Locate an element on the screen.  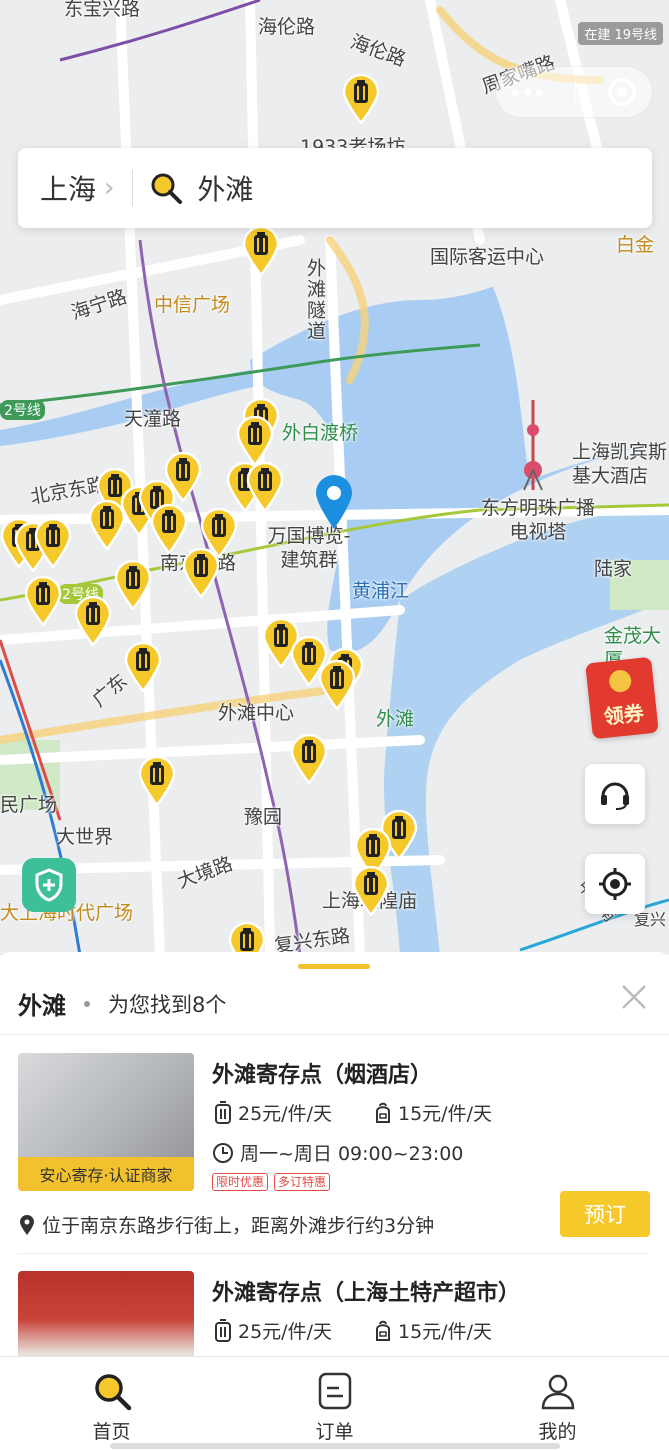
map-label-poi: 上海凯宾斯基大酒店 is located at coordinates (620, 464).